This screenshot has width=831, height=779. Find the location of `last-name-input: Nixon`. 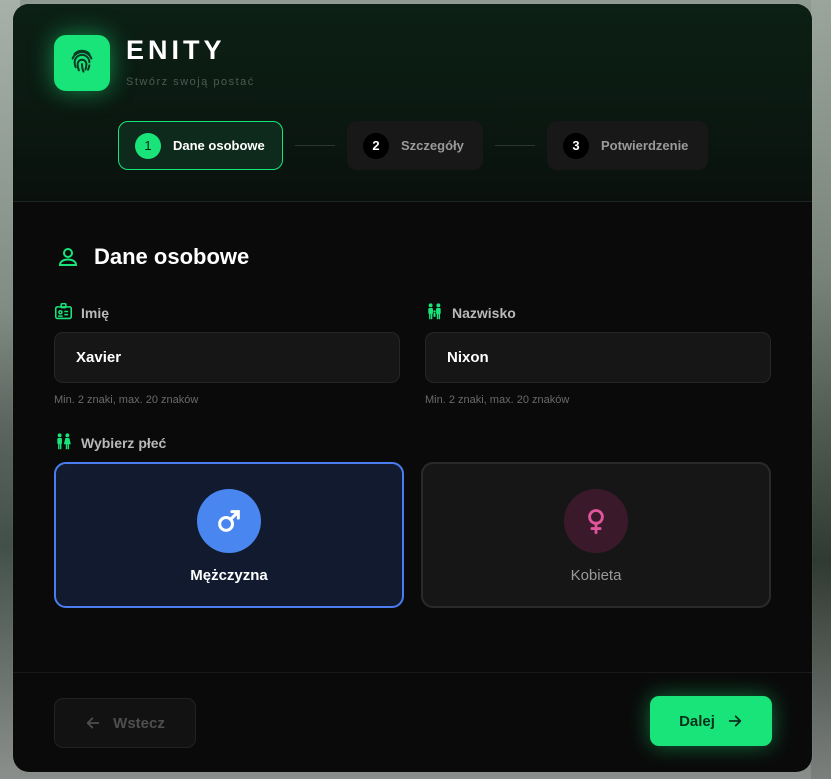

last-name-input: Nixon is located at coordinates (598, 357).